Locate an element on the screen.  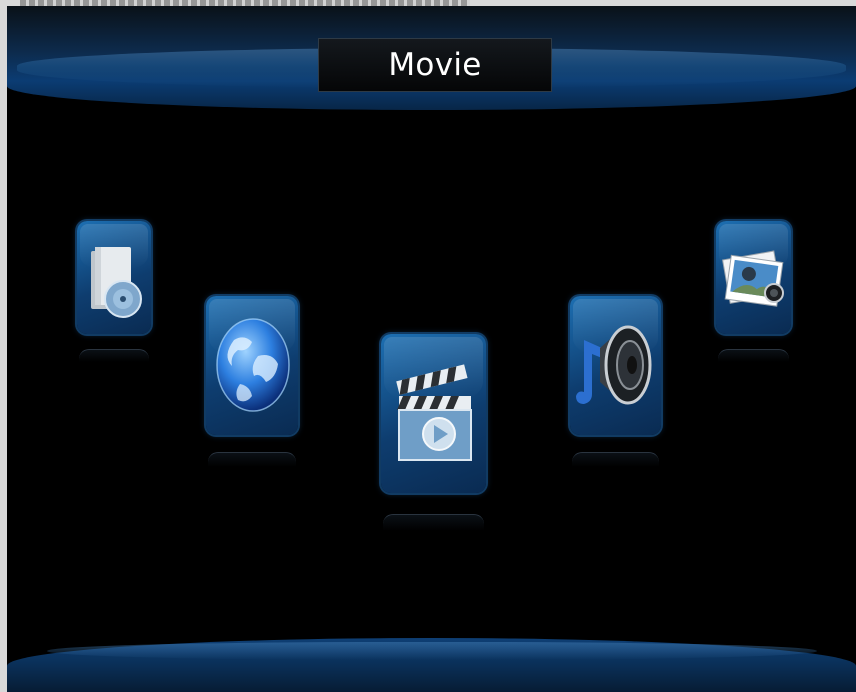
speaker-music-icon is located at coordinates (614, 365).